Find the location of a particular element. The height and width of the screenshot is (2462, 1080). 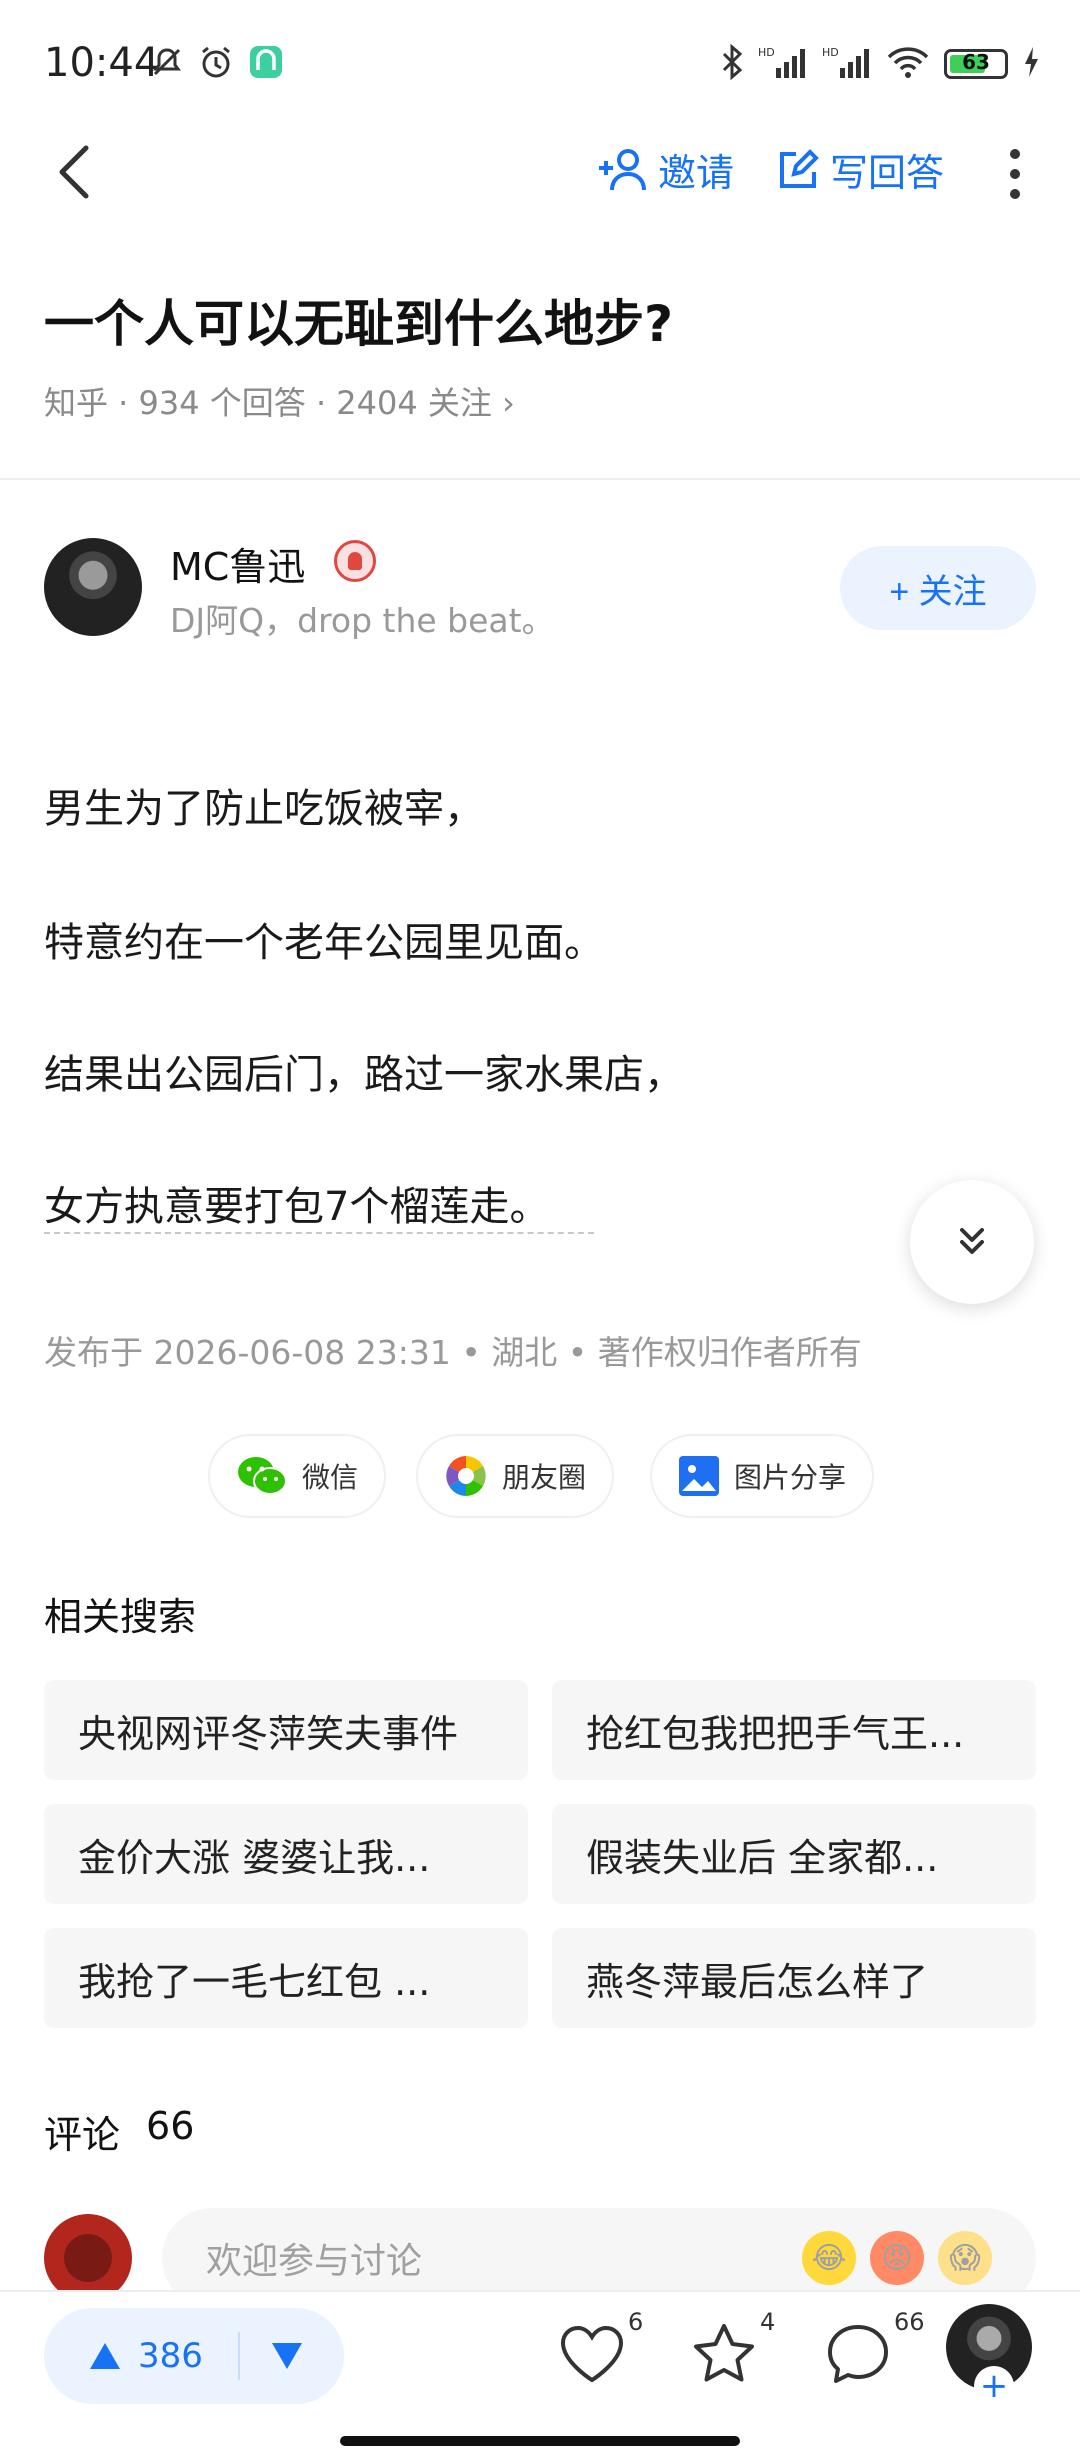

like-count: 6 is located at coordinates (636, 2322).